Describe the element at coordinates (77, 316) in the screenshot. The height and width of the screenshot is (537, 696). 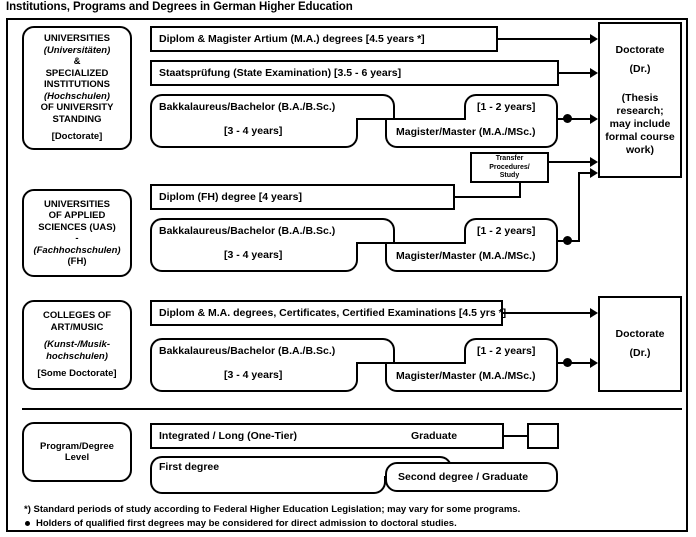
I see `label-line: COLLEGES OF` at that location.